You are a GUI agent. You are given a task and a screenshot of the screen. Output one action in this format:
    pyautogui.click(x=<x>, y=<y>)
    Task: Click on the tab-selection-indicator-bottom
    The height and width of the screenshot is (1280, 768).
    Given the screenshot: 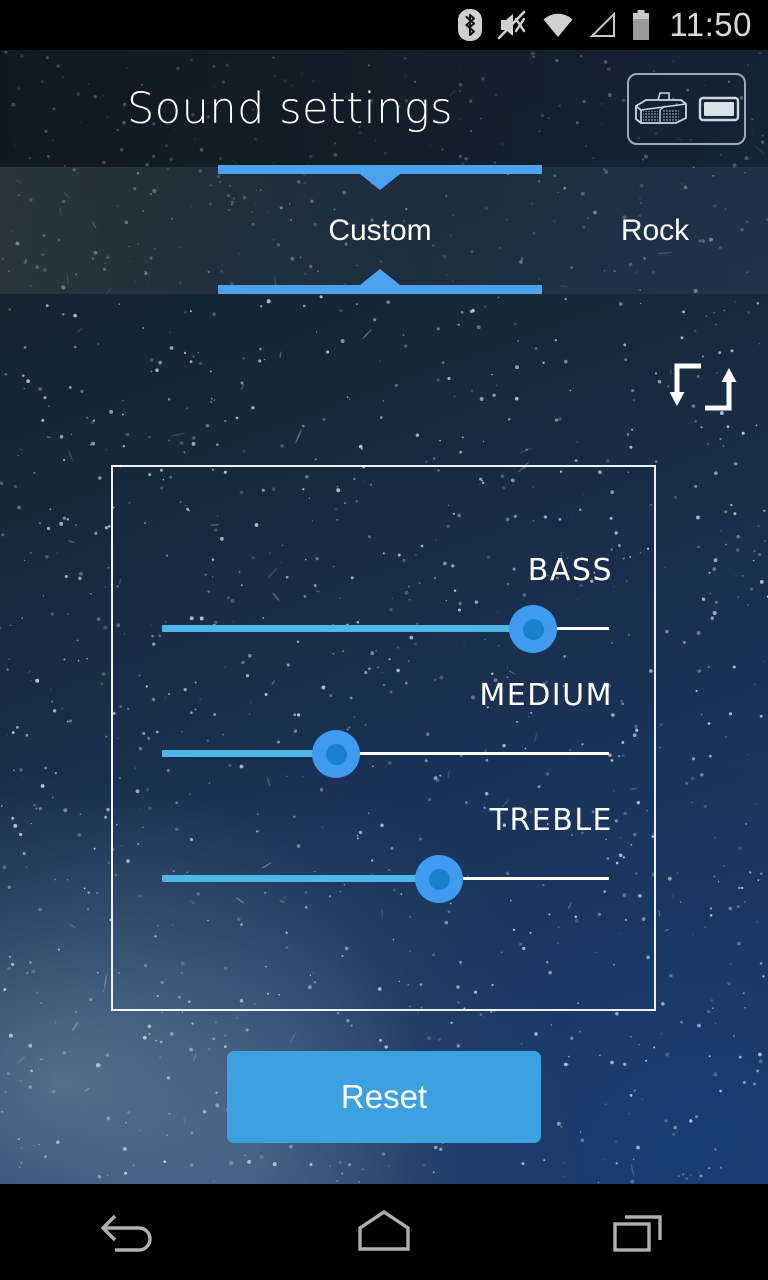 What is the action you would take?
    pyautogui.click(x=380, y=281)
    